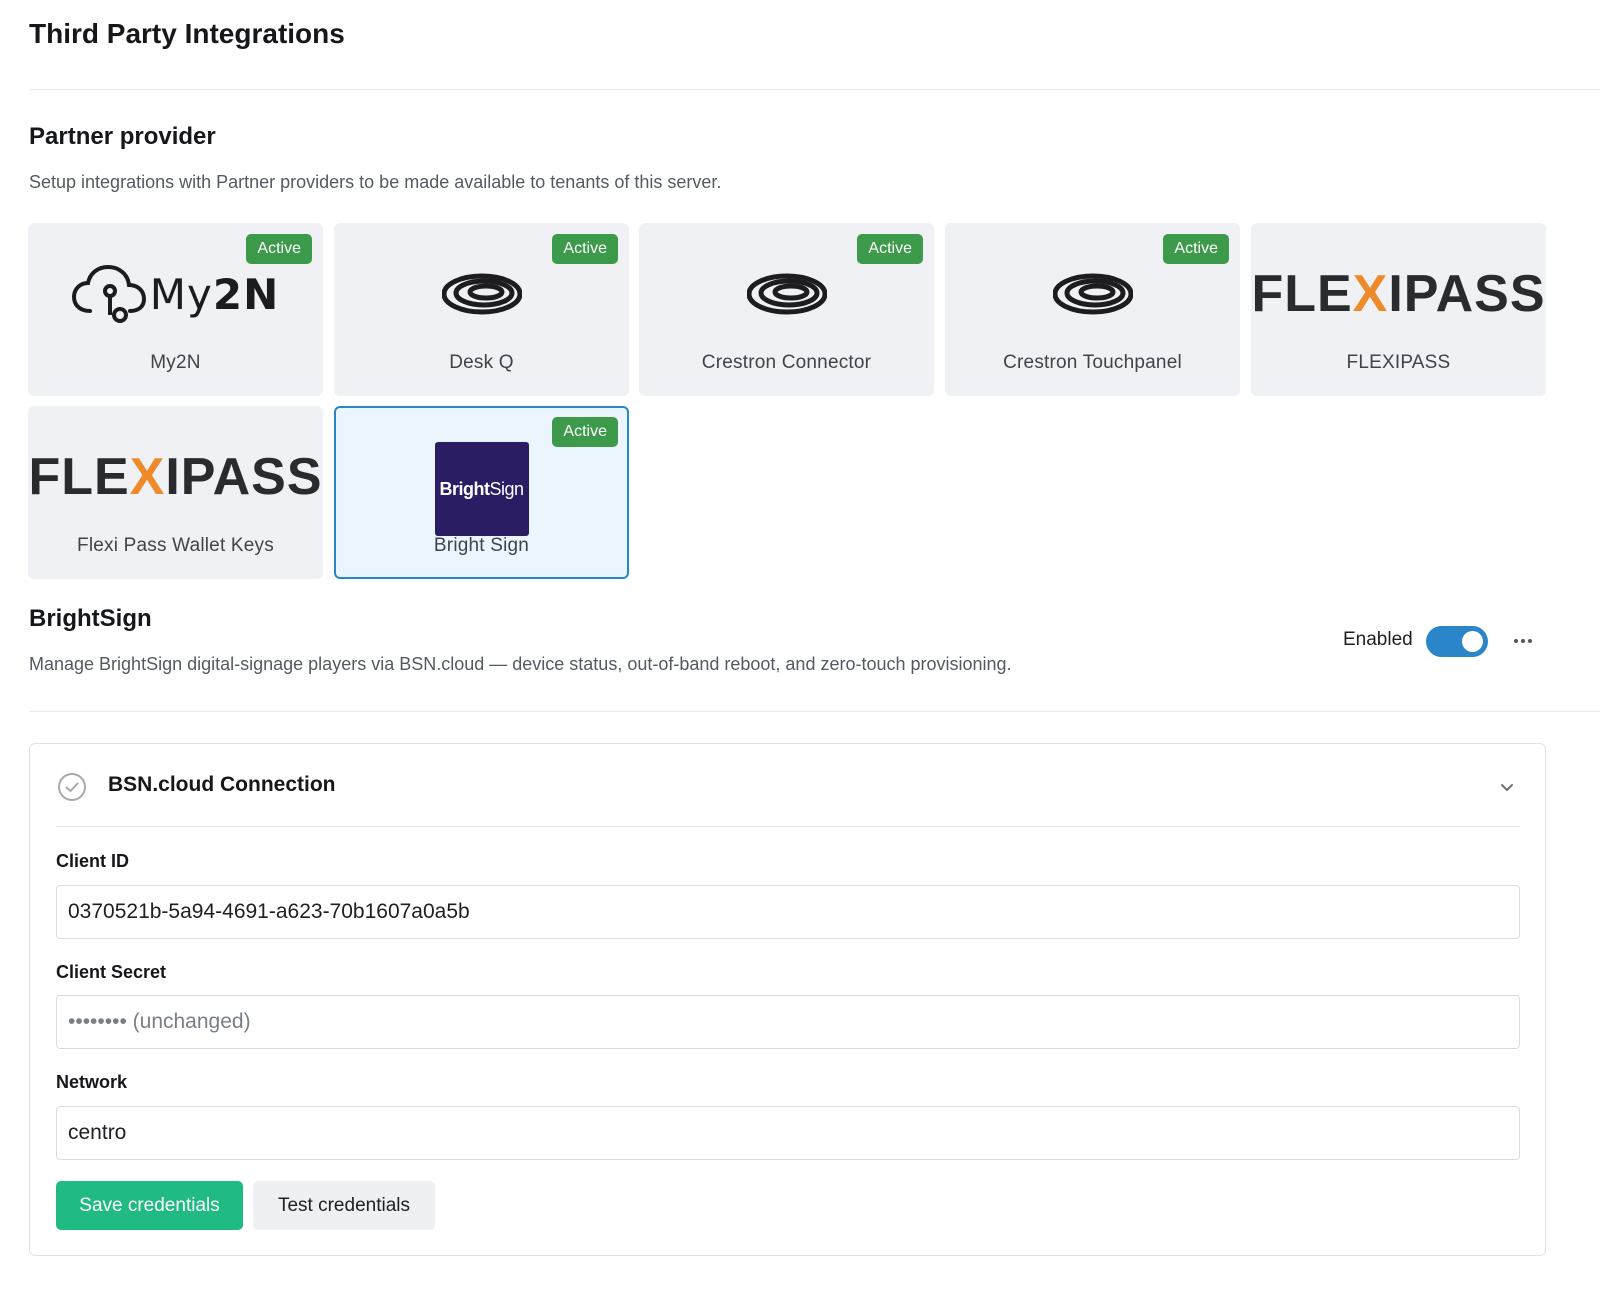 This screenshot has height=1304, width=1612. What do you see at coordinates (786, 362) in the screenshot?
I see `card-label: Crestron Connector` at bounding box center [786, 362].